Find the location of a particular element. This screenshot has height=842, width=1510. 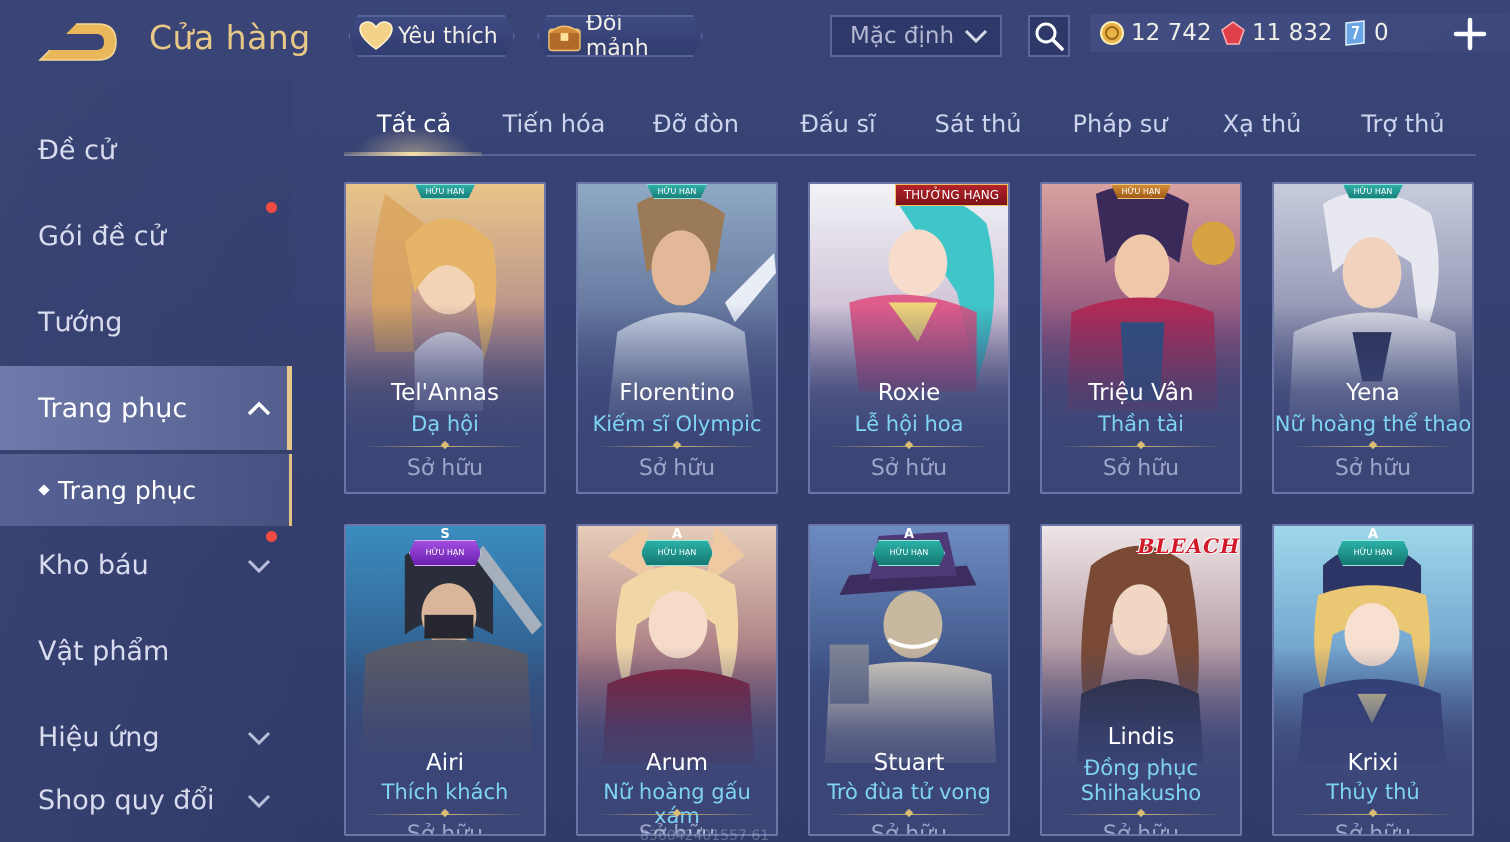

tab-fighter: Đấu sĩ is located at coordinates (838, 132).